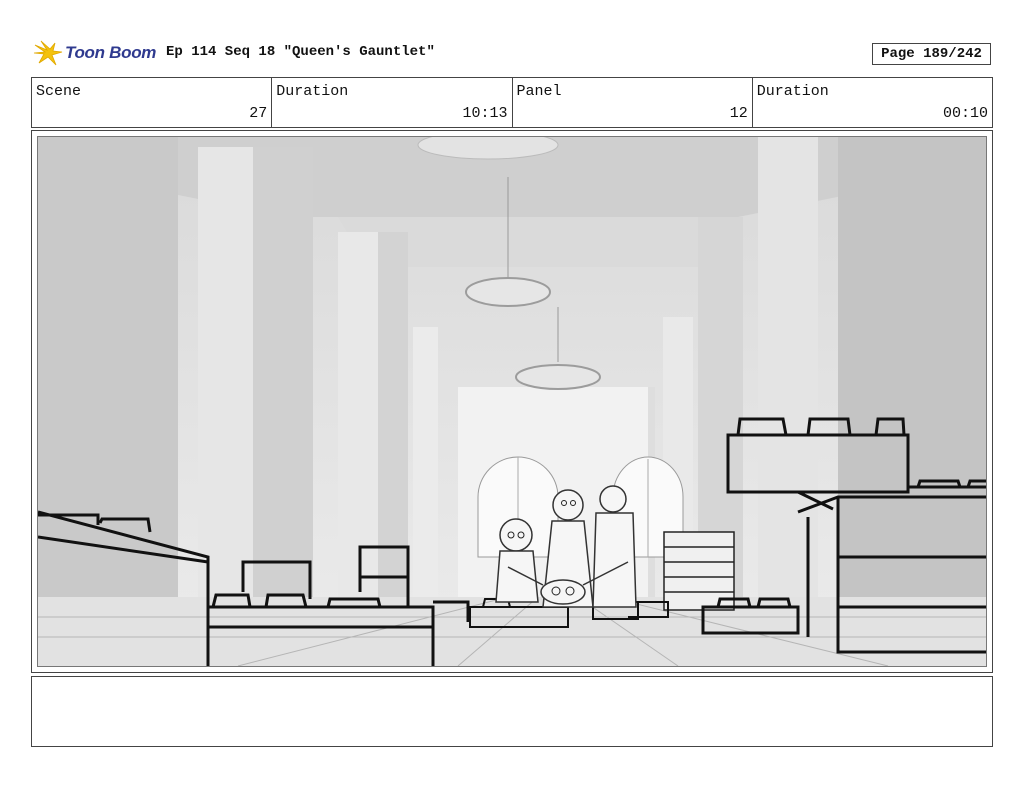  Describe the element at coordinates (392, 102) in the screenshot. I see `scene-duration-cell: Duration 10:13` at that location.